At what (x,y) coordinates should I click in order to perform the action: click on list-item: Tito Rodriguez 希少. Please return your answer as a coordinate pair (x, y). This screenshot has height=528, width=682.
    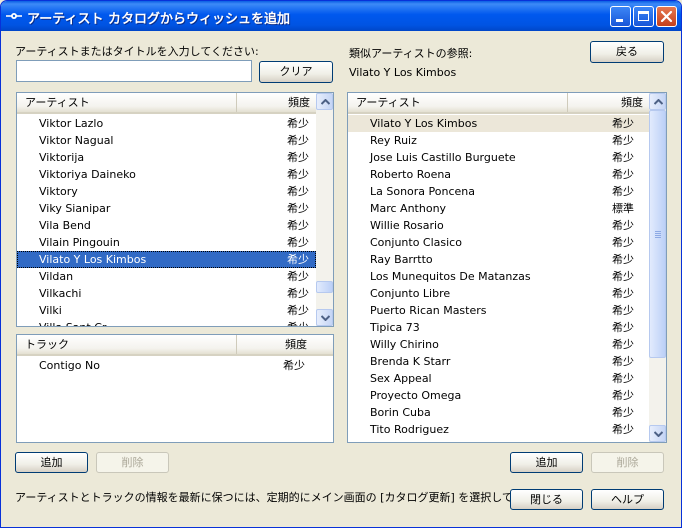
    Looking at the image, I should click on (498, 429).